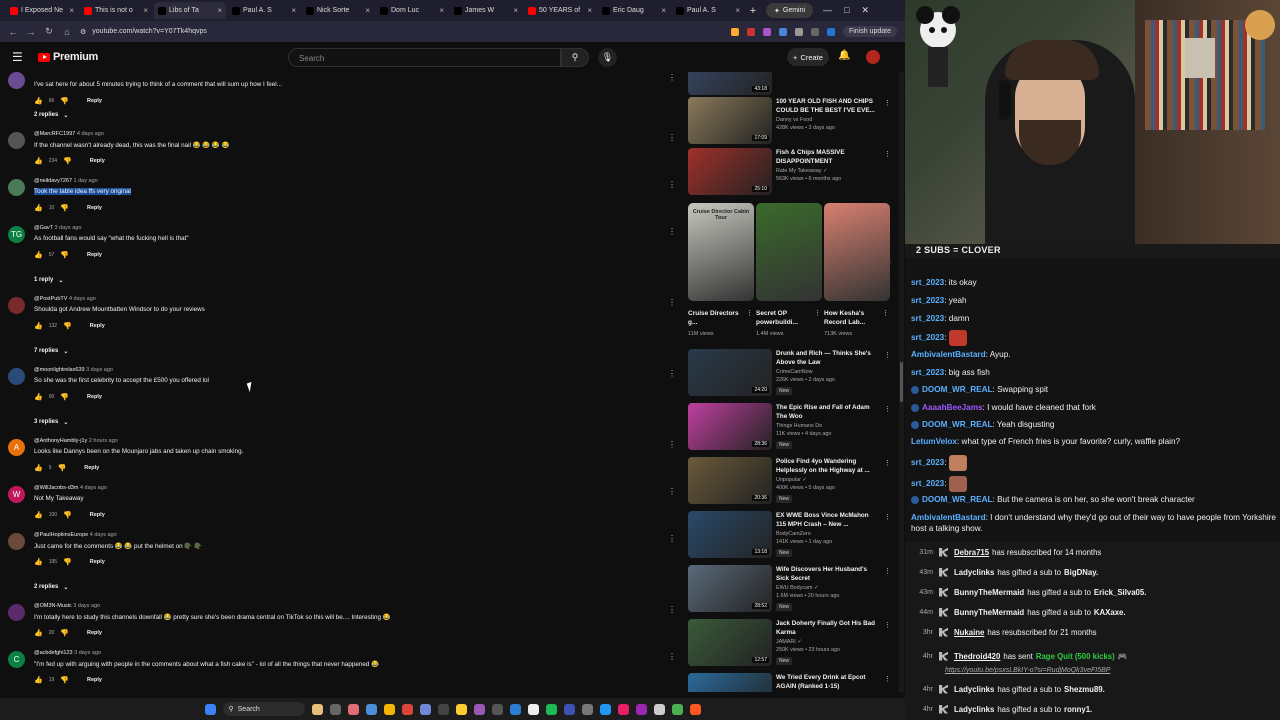  What do you see at coordinates (866, 10) in the screenshot?
I see `close-window-icon: ✕` at bounding box center [866, 10].